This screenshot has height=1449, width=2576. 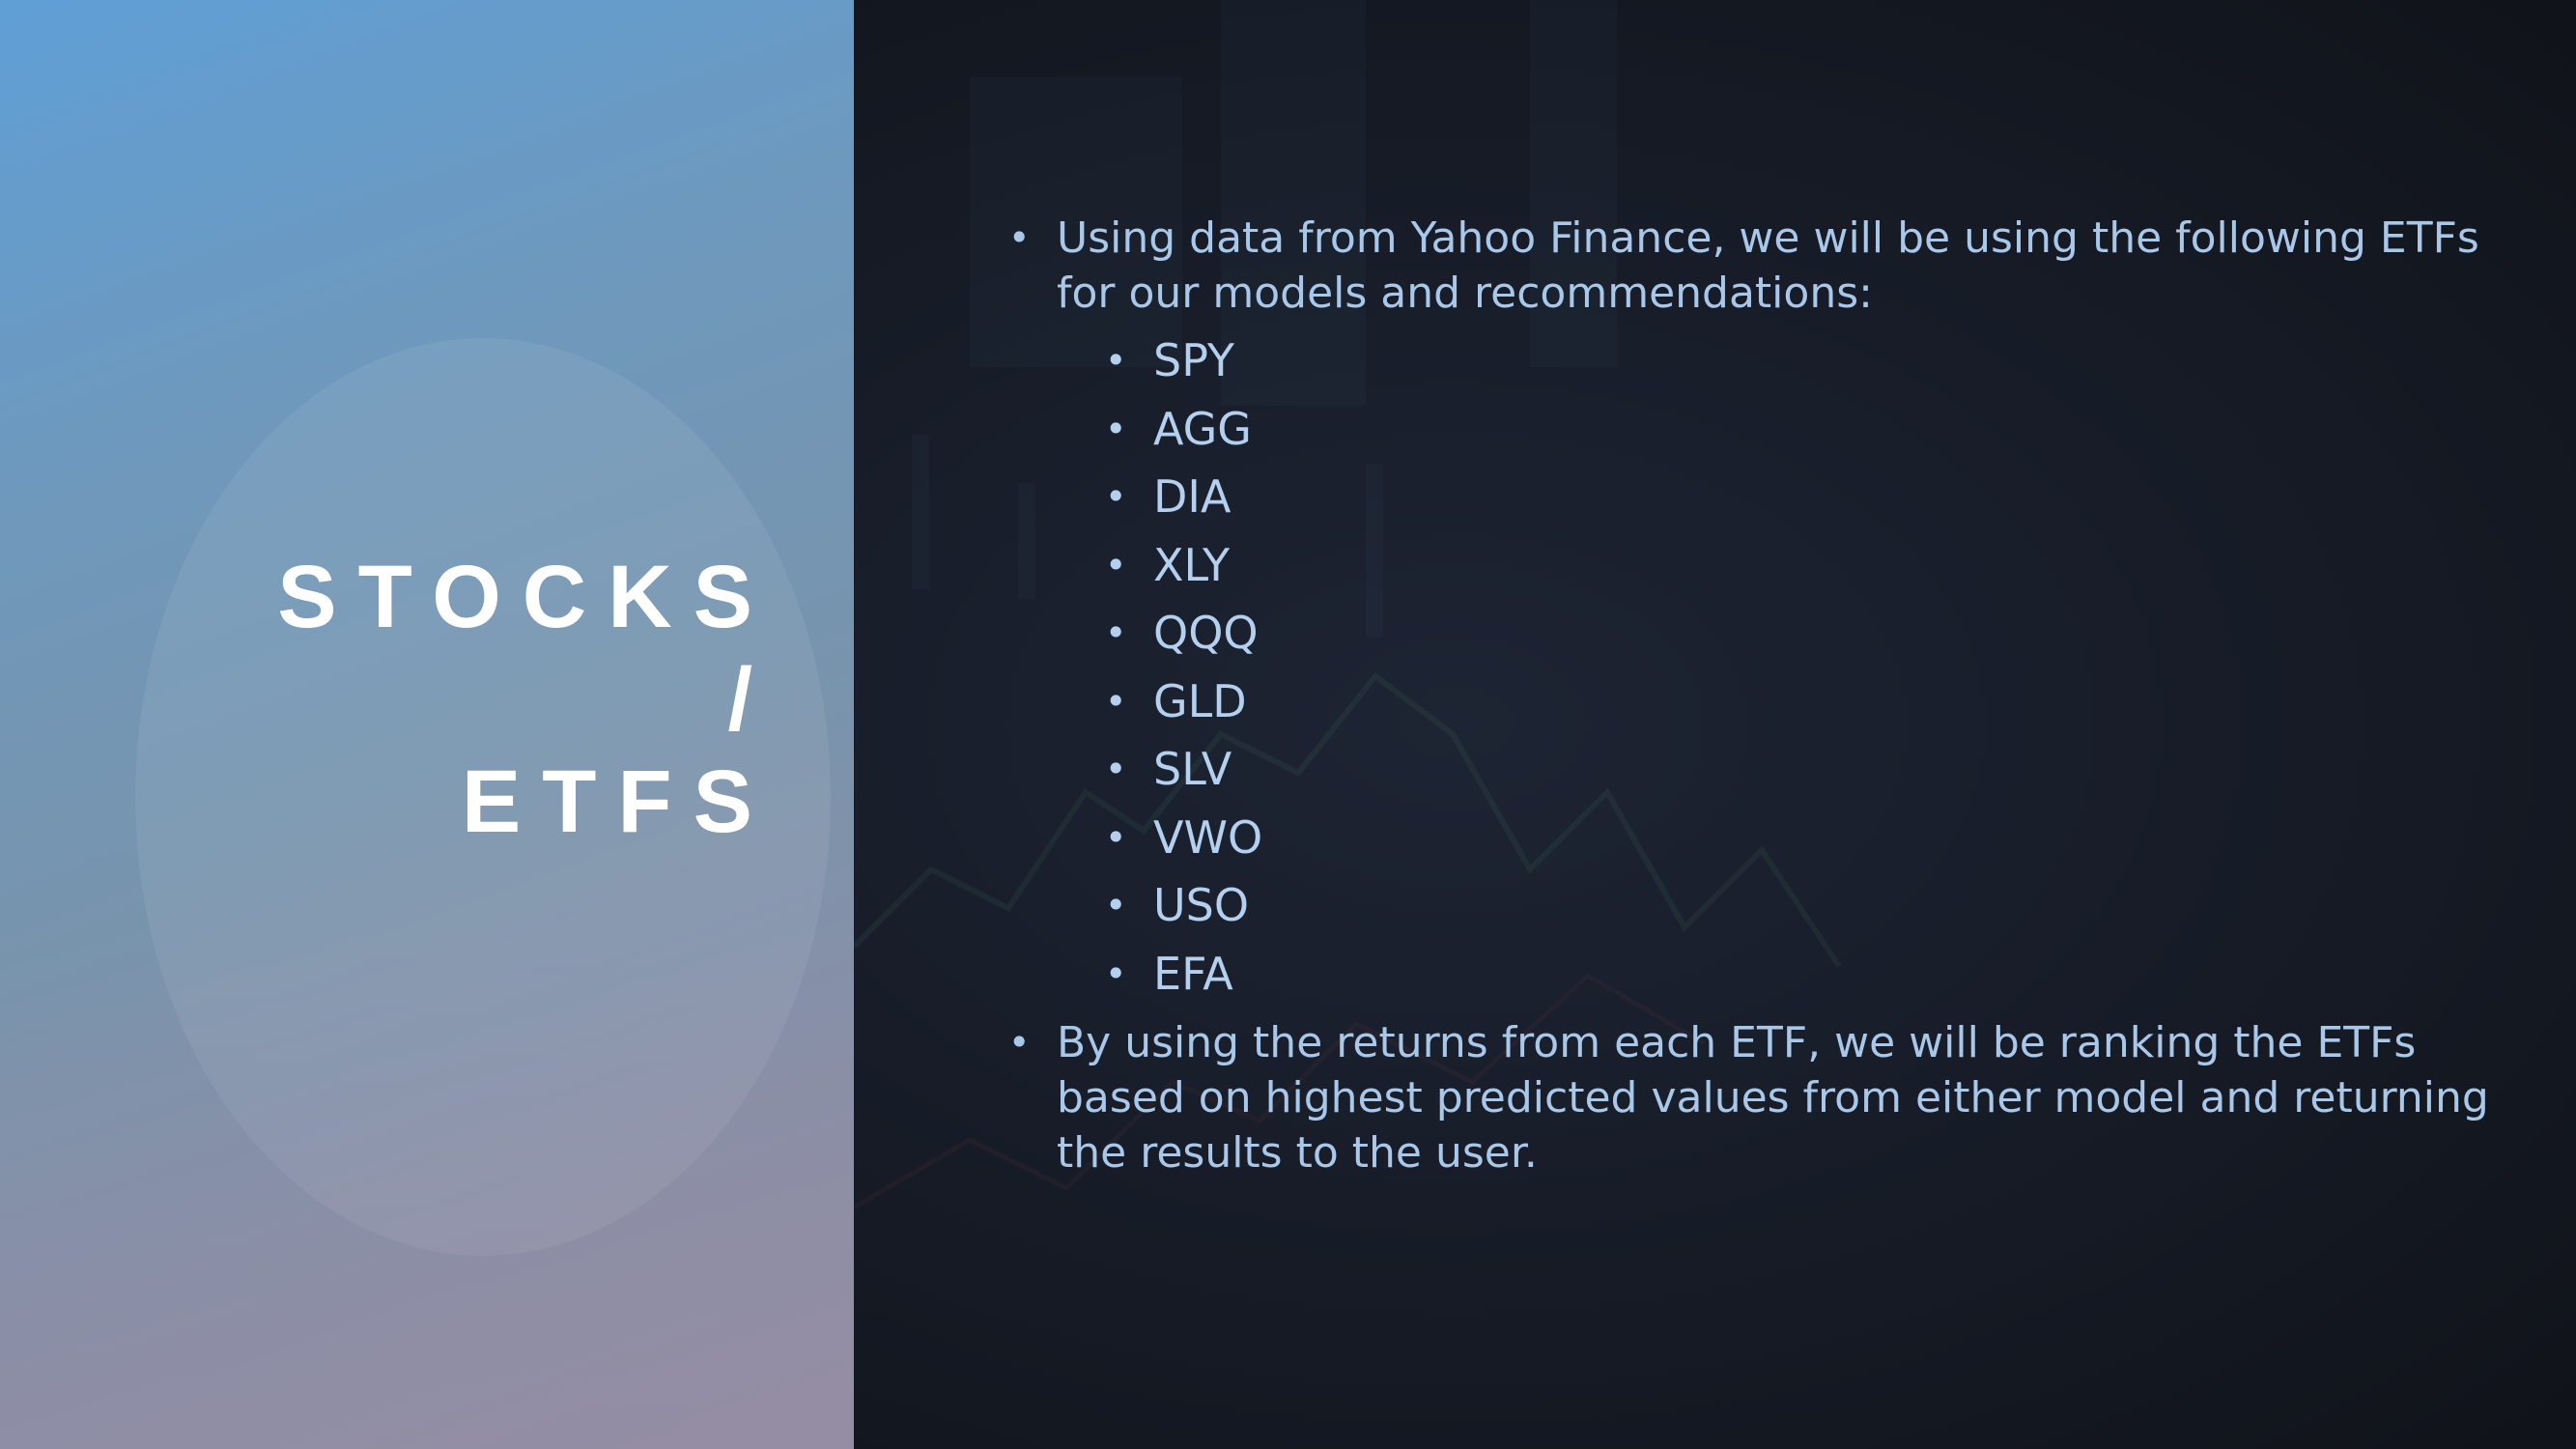 I want to click on title-line-1: STOCKS, so click(x=525, y=597).